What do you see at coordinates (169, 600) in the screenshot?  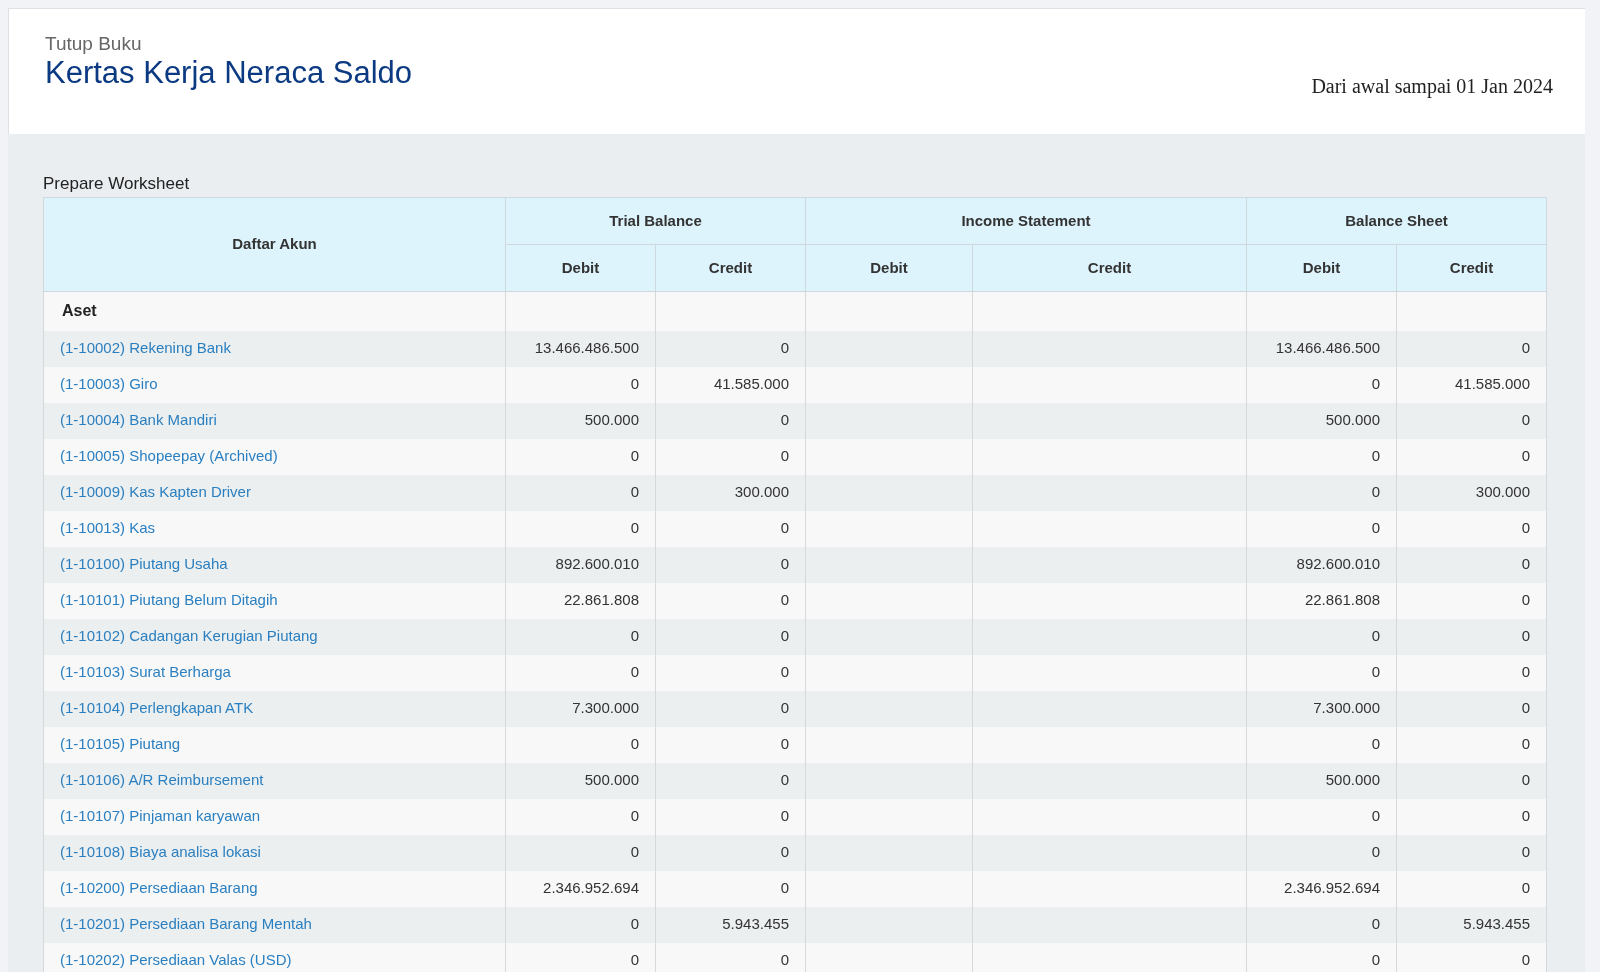 I see `account-link: (1-10101) Piutang Belum Ditagih` at bounding box center [169, 600].